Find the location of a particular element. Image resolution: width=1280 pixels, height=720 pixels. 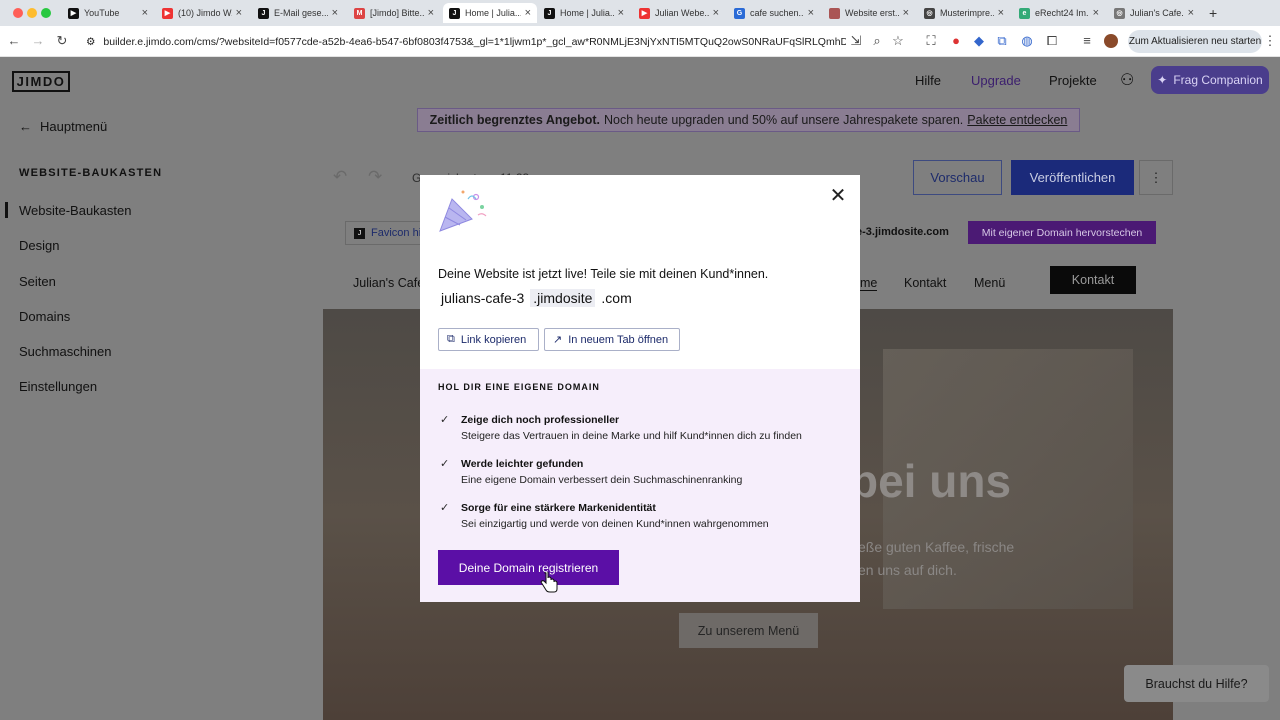

site-settings-icon: ⚙ is located at coordinates (90, 42).